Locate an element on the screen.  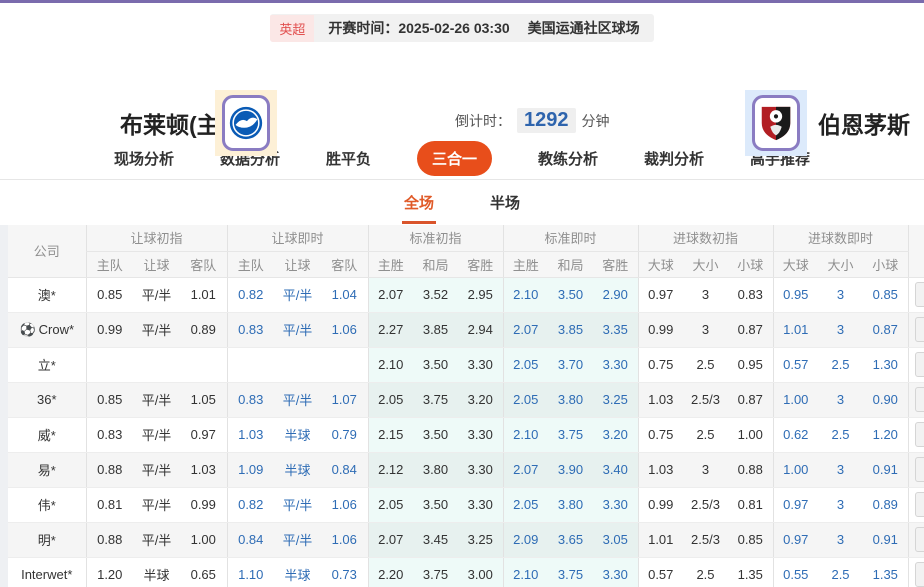
goals-initial-under: 0.87 is located at coordinates (751, 330).